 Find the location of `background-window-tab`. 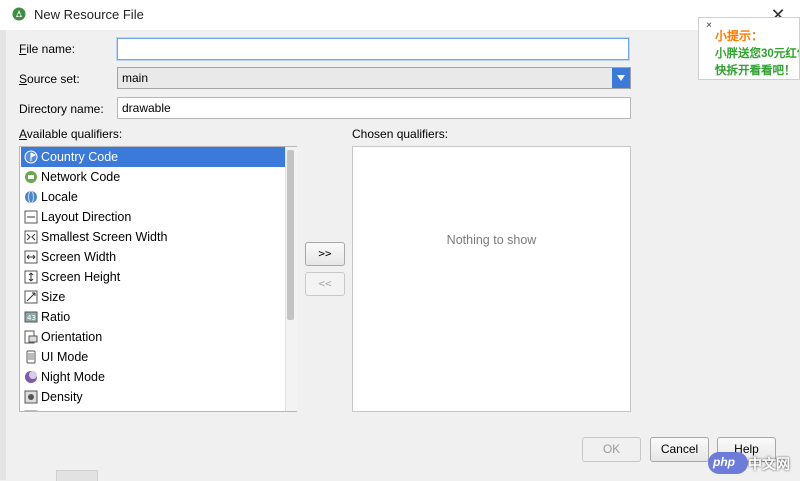

background-window-tab is located at coordinates (77, 475).